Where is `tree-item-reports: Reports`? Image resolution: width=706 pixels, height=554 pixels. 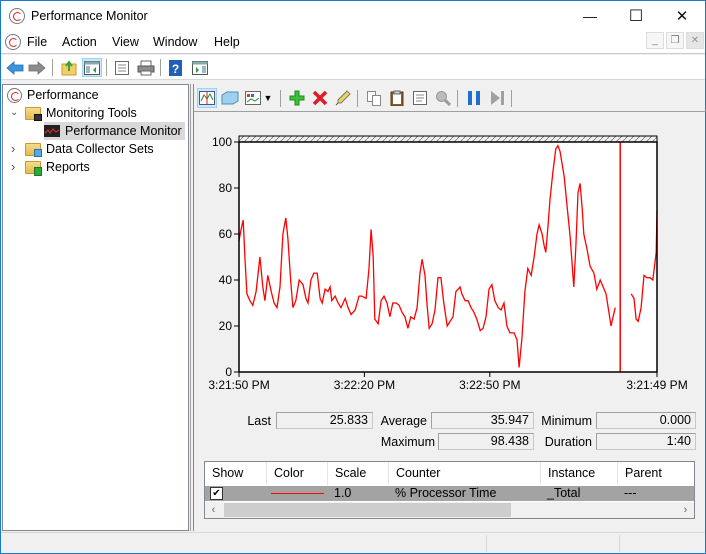
tree-item-reports: Reports is located at coordinates (57, 167).